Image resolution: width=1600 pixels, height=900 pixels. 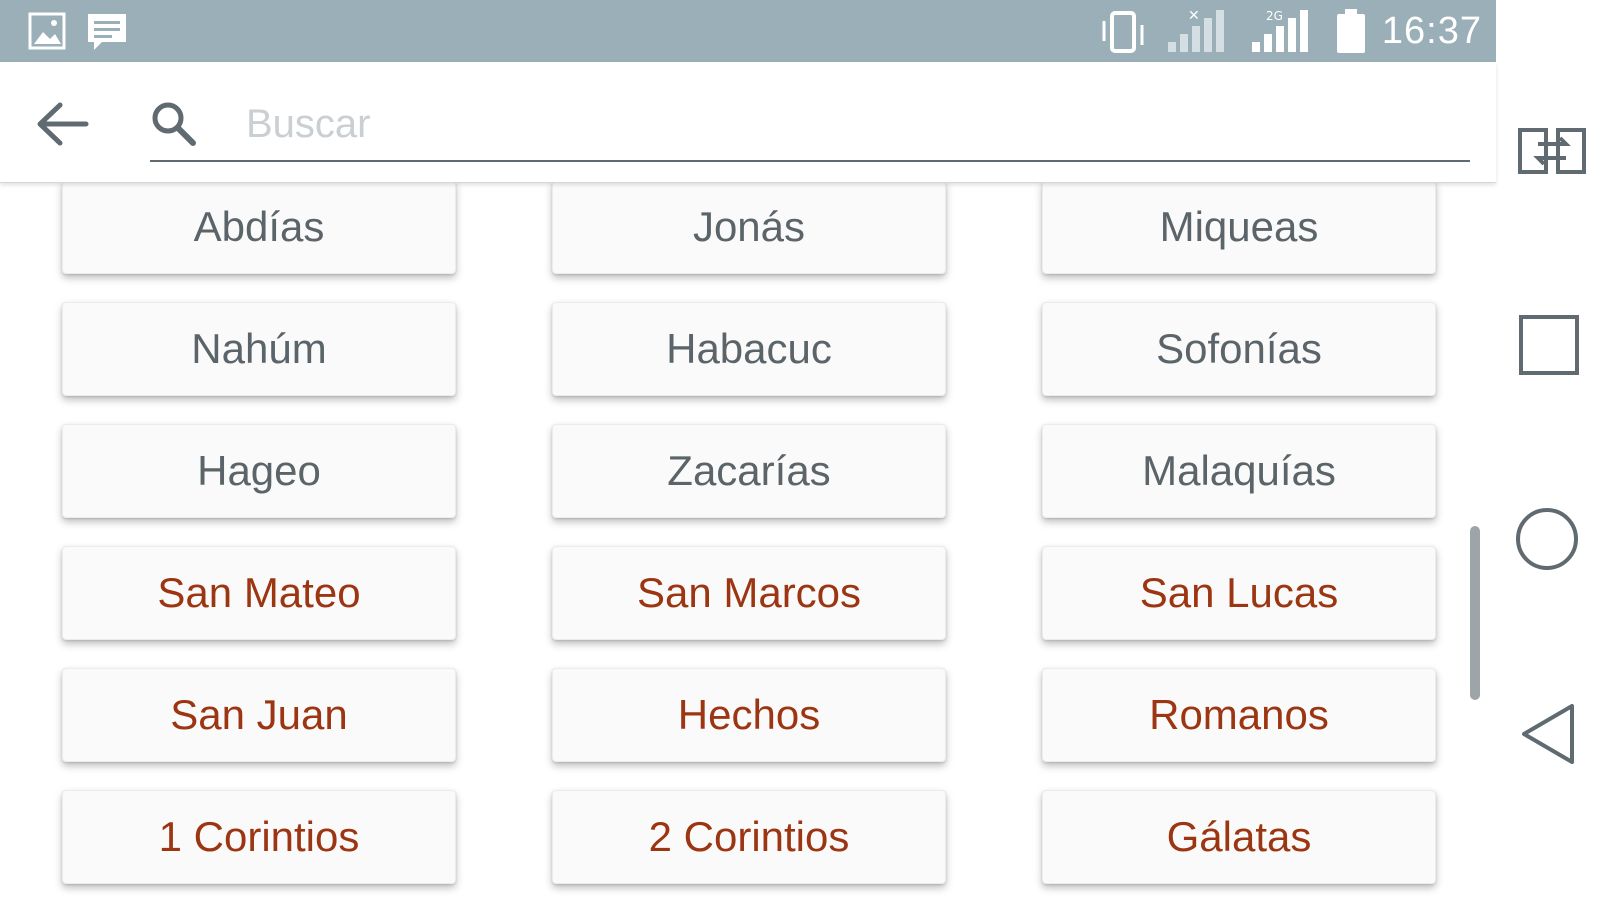 I want to click on book-button: 2 Corintios, so click(x=749, y=837).